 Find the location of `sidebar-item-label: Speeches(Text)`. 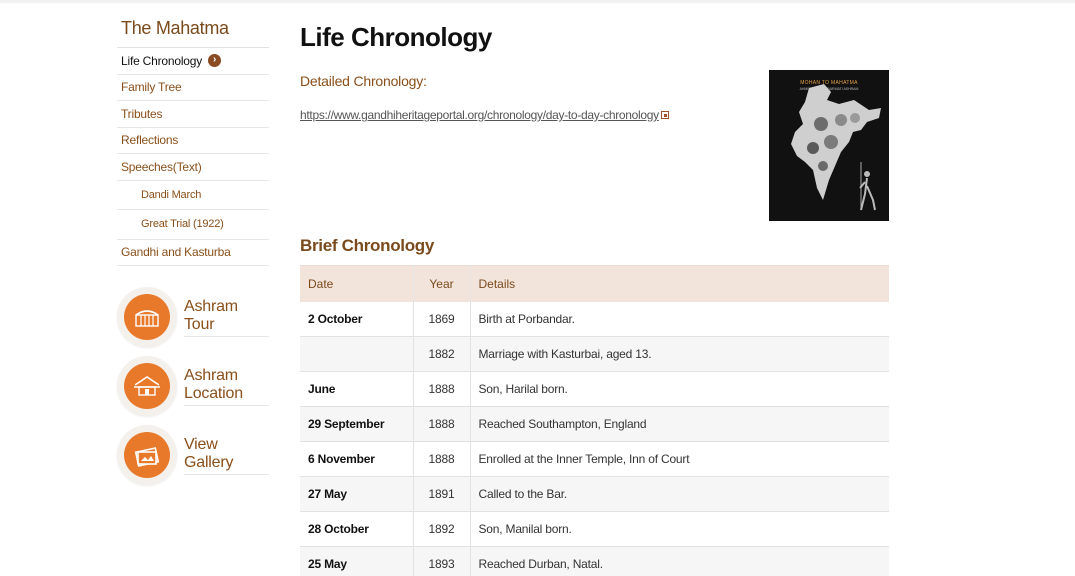

sidebar-item-label: Speeches(Text) is located at coordinates (161, 166).